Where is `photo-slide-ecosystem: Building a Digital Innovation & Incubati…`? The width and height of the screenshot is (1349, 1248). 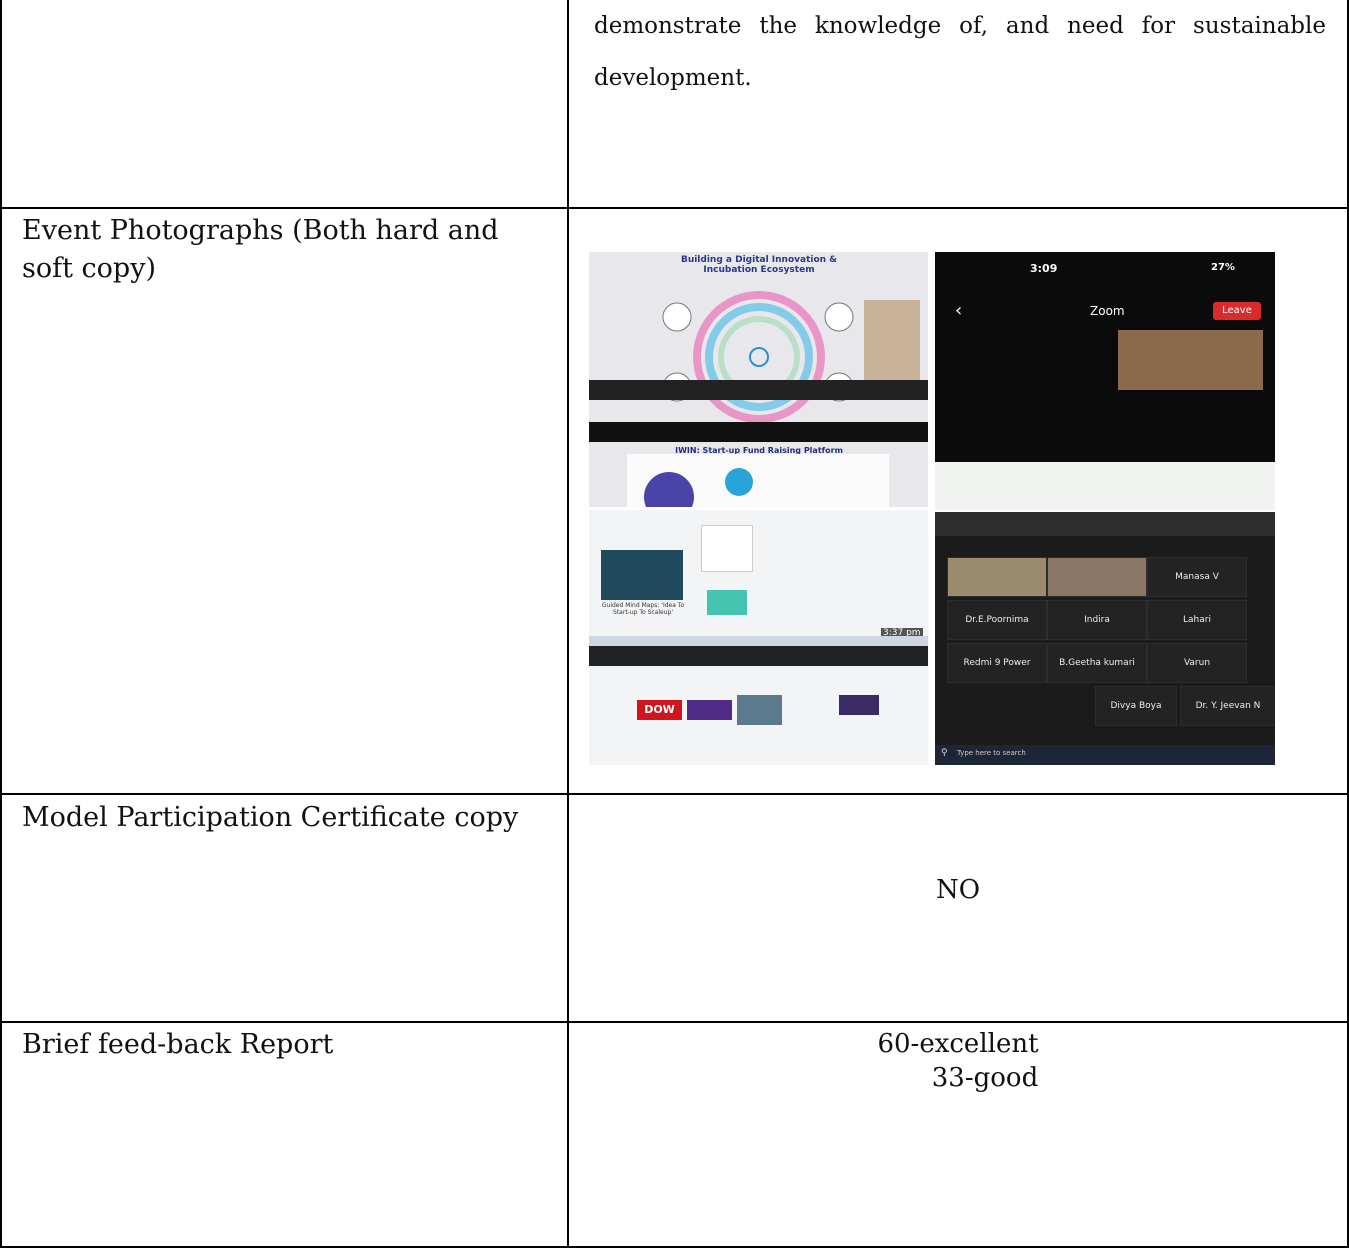 photo-slide-ecosystem: Building a Digital Innovation & Incubati… is located at coordinates (758, 379).